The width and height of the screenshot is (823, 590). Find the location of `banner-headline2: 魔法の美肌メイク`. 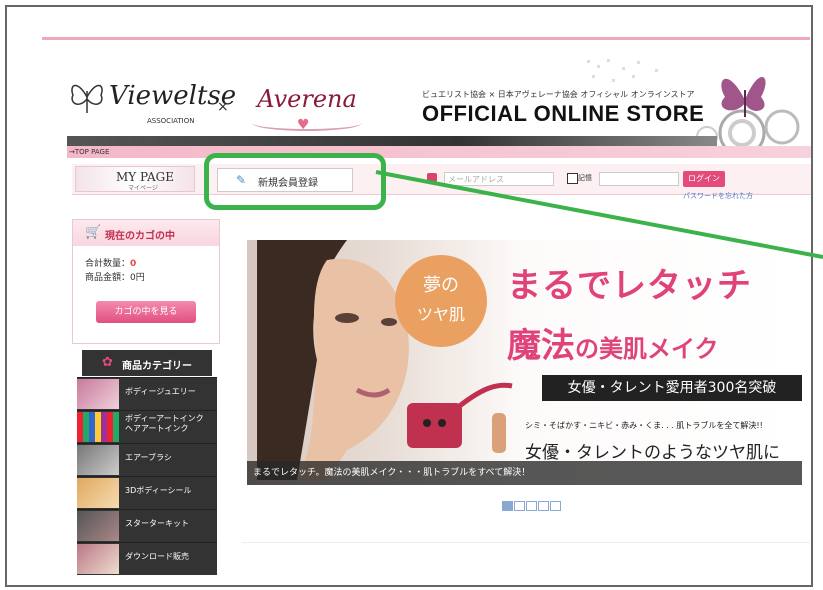

banner-headline2: 魔法の美肌メイク is located at coordinates (613, 342).